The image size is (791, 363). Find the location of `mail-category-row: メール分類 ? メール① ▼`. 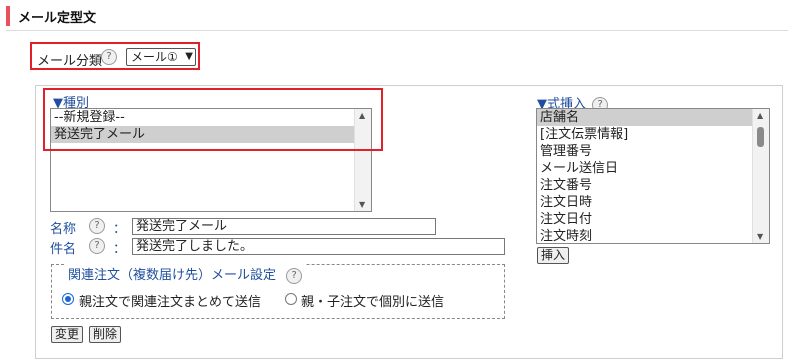

mail-category-row: メール分類 ? メール① ▼ is located at coordinates (115, 56).